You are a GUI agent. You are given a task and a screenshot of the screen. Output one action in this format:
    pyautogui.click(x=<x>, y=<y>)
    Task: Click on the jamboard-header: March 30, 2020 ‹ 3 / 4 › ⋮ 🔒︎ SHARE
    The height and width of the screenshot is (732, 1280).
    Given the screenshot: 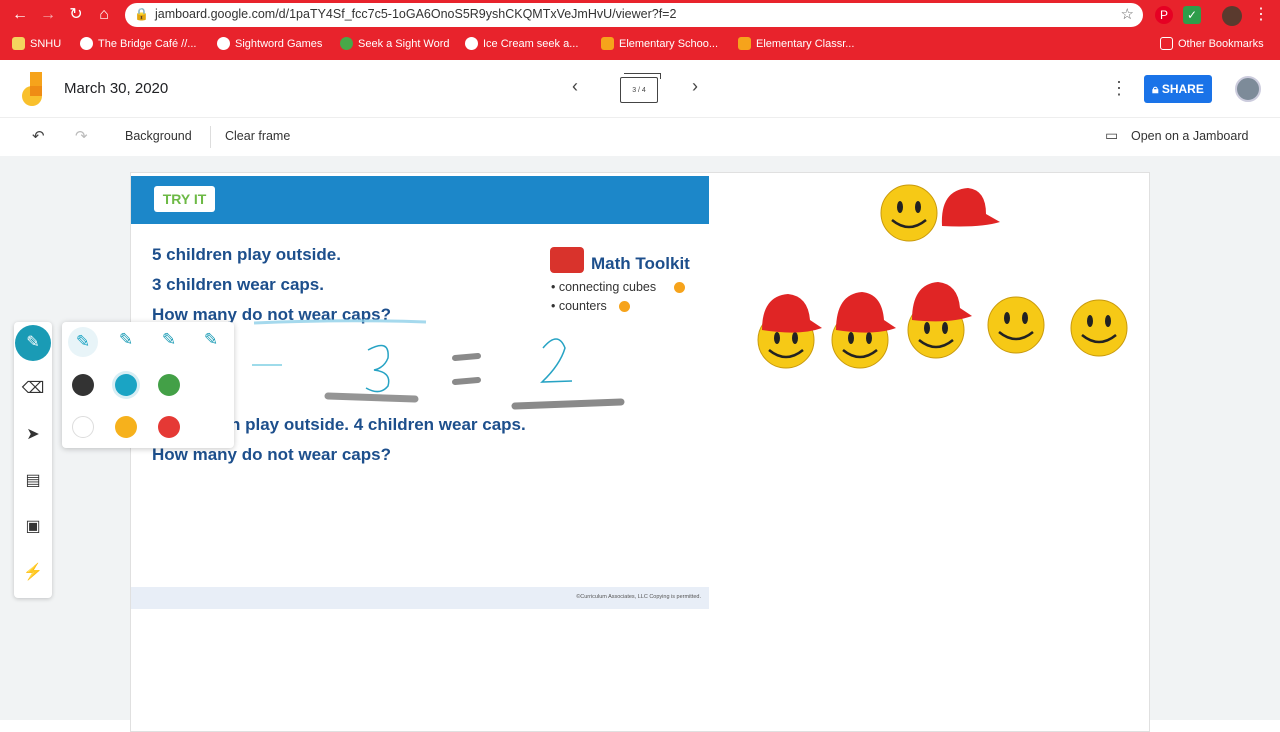 What is the action you would take?
    pyautogui.click(x=640, y=89)
    